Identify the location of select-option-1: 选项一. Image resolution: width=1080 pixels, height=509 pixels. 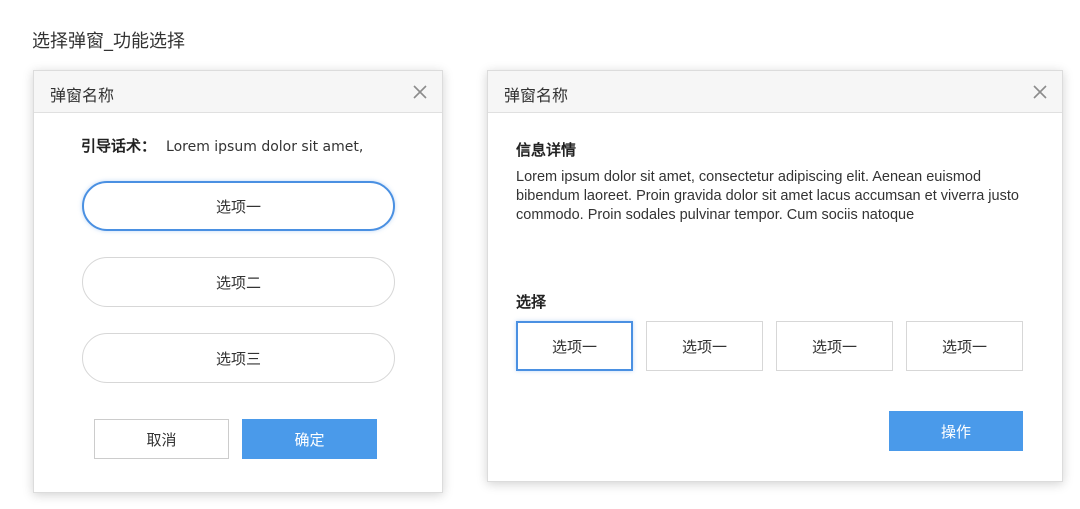
(574, 346).